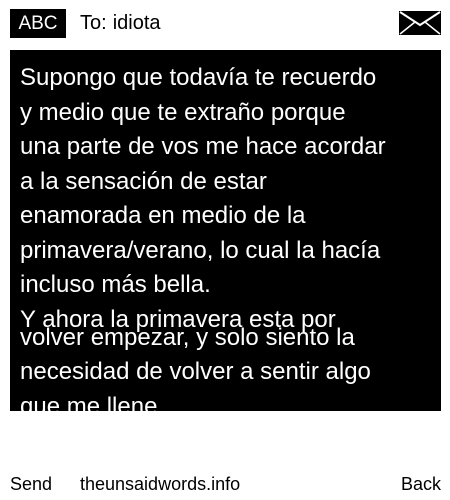 This screenshot has width=450, height=500. I want to click on site-link: theunsaidwords.info, so click(160, 484).